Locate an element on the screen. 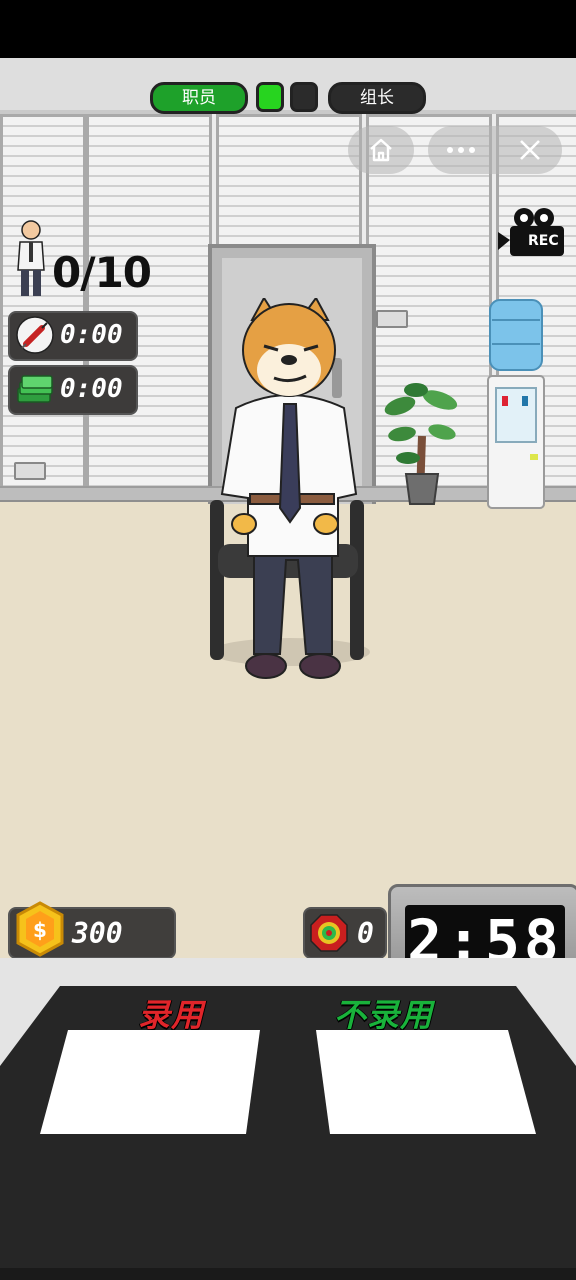 This screenshot has width=576, height=1280. rec-label: REC is located at coordinates (543, 241).